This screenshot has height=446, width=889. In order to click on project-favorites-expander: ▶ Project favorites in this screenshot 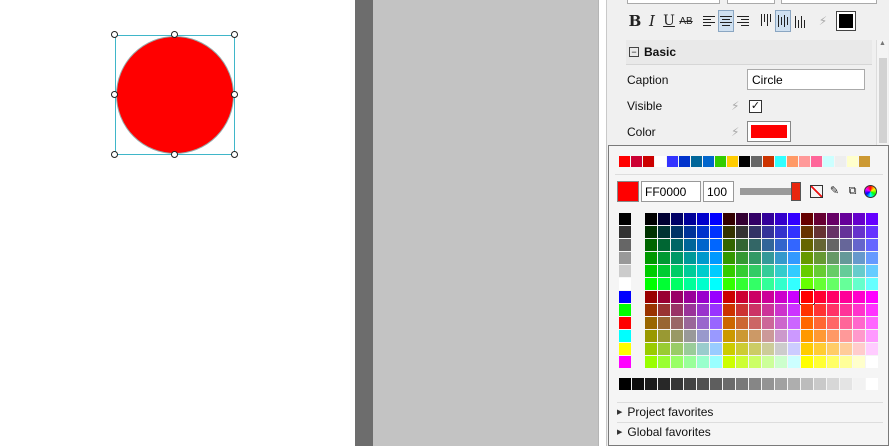, I will do `click(750, 411)`.